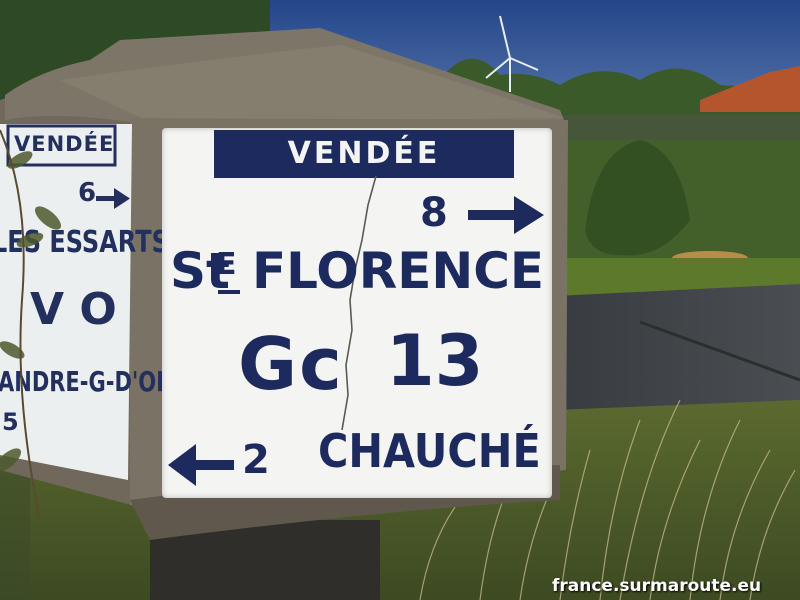 The height and width of the screenshot is (600, 800). I want to click on watermark: france.surmaroute.eu, so click(657, 586).